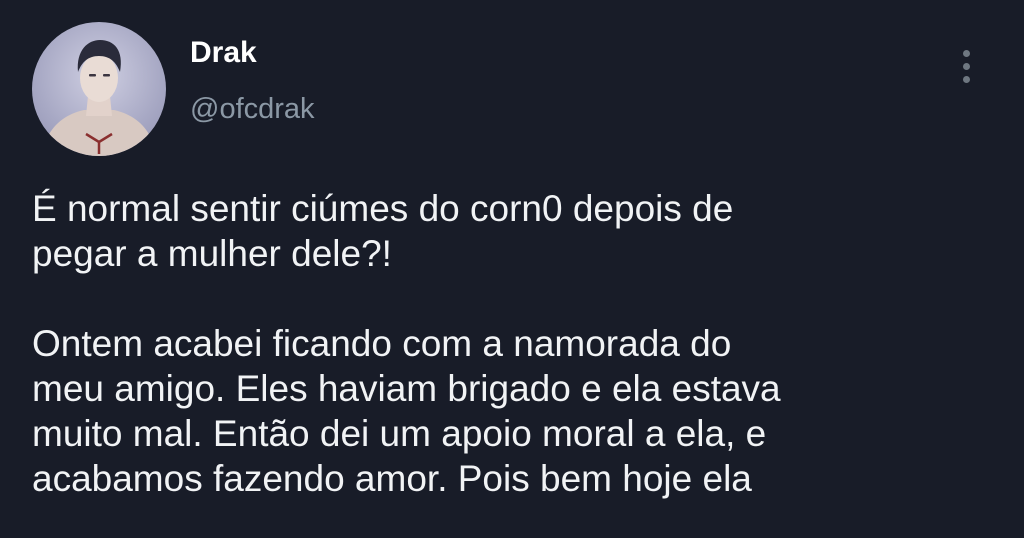 This screenshot has height=538, width=1024. Describe the element at coordinates (99, 98) in the screenshot. I see `avatar-icon` at that location.